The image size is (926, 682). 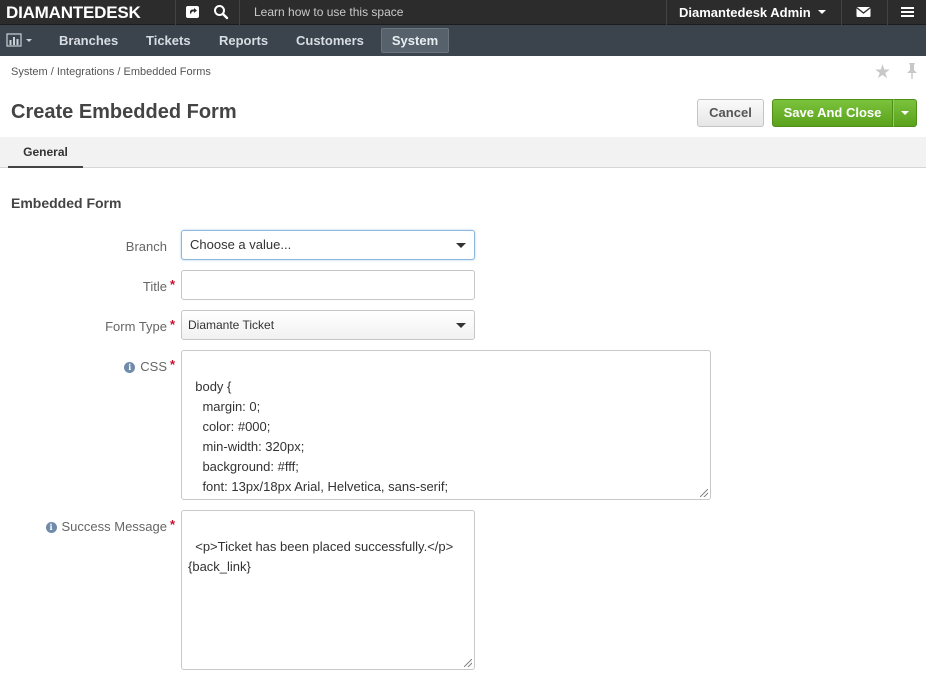 What do you see at coordinates (905, 113) in the screenshot?
I see `save-options-dropdown-button` at bounding box center [905, 113].